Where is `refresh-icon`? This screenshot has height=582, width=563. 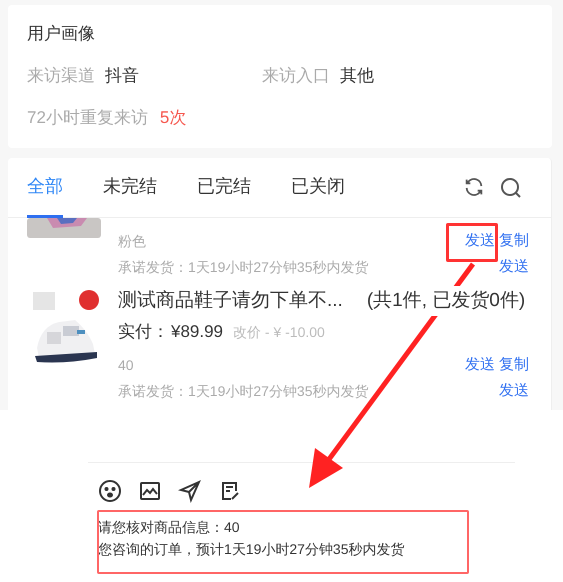 refresh-icon is located at coordinates (474, 187).